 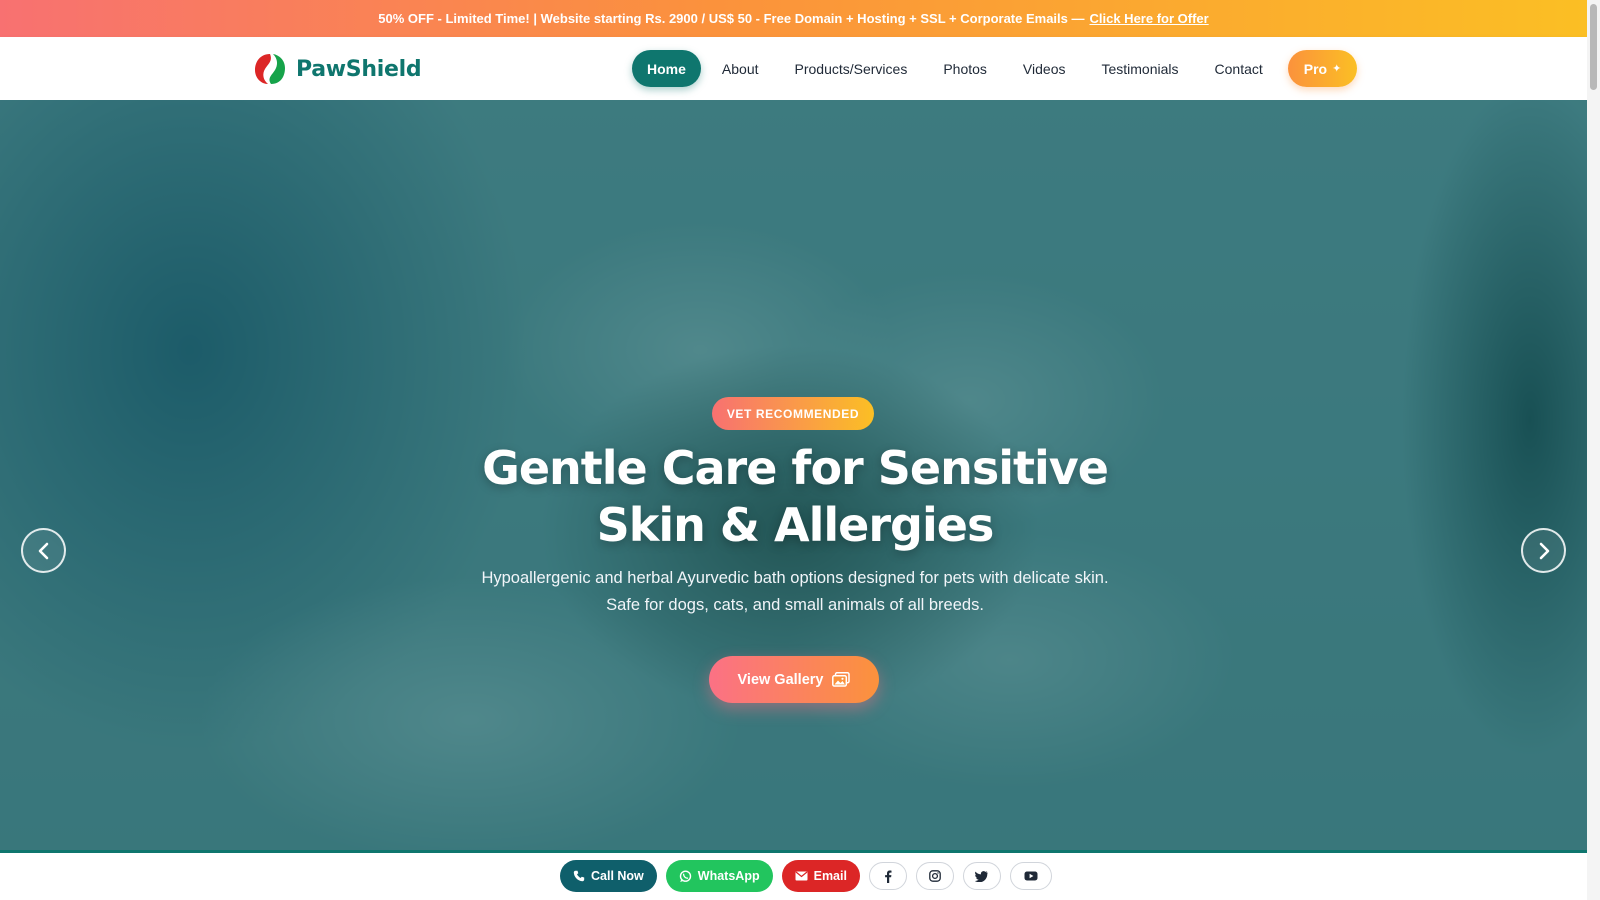 I want to click on nav-contact: Contact, so click(x=1239, y=68).